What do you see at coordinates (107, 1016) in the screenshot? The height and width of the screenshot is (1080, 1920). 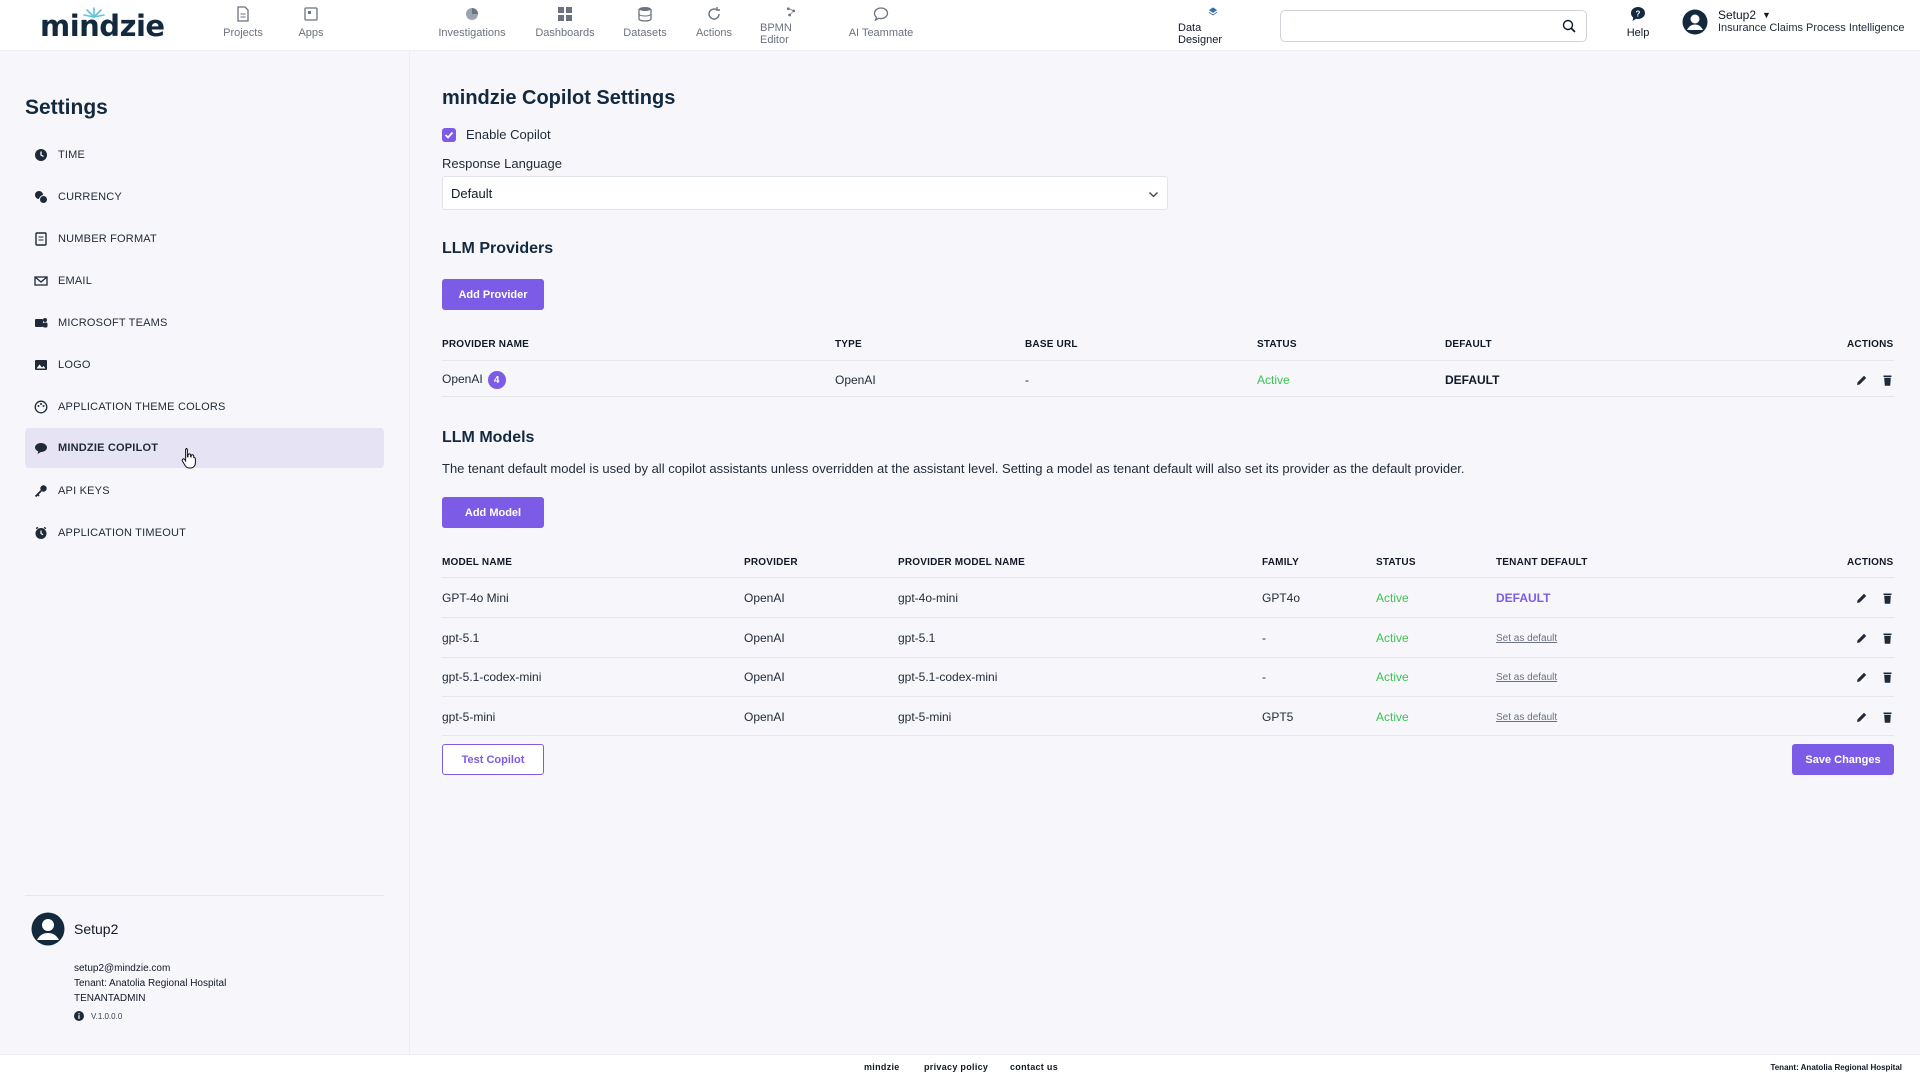 I see `version-text: V.1.0.0.0` at bounding box center [107, 1016].